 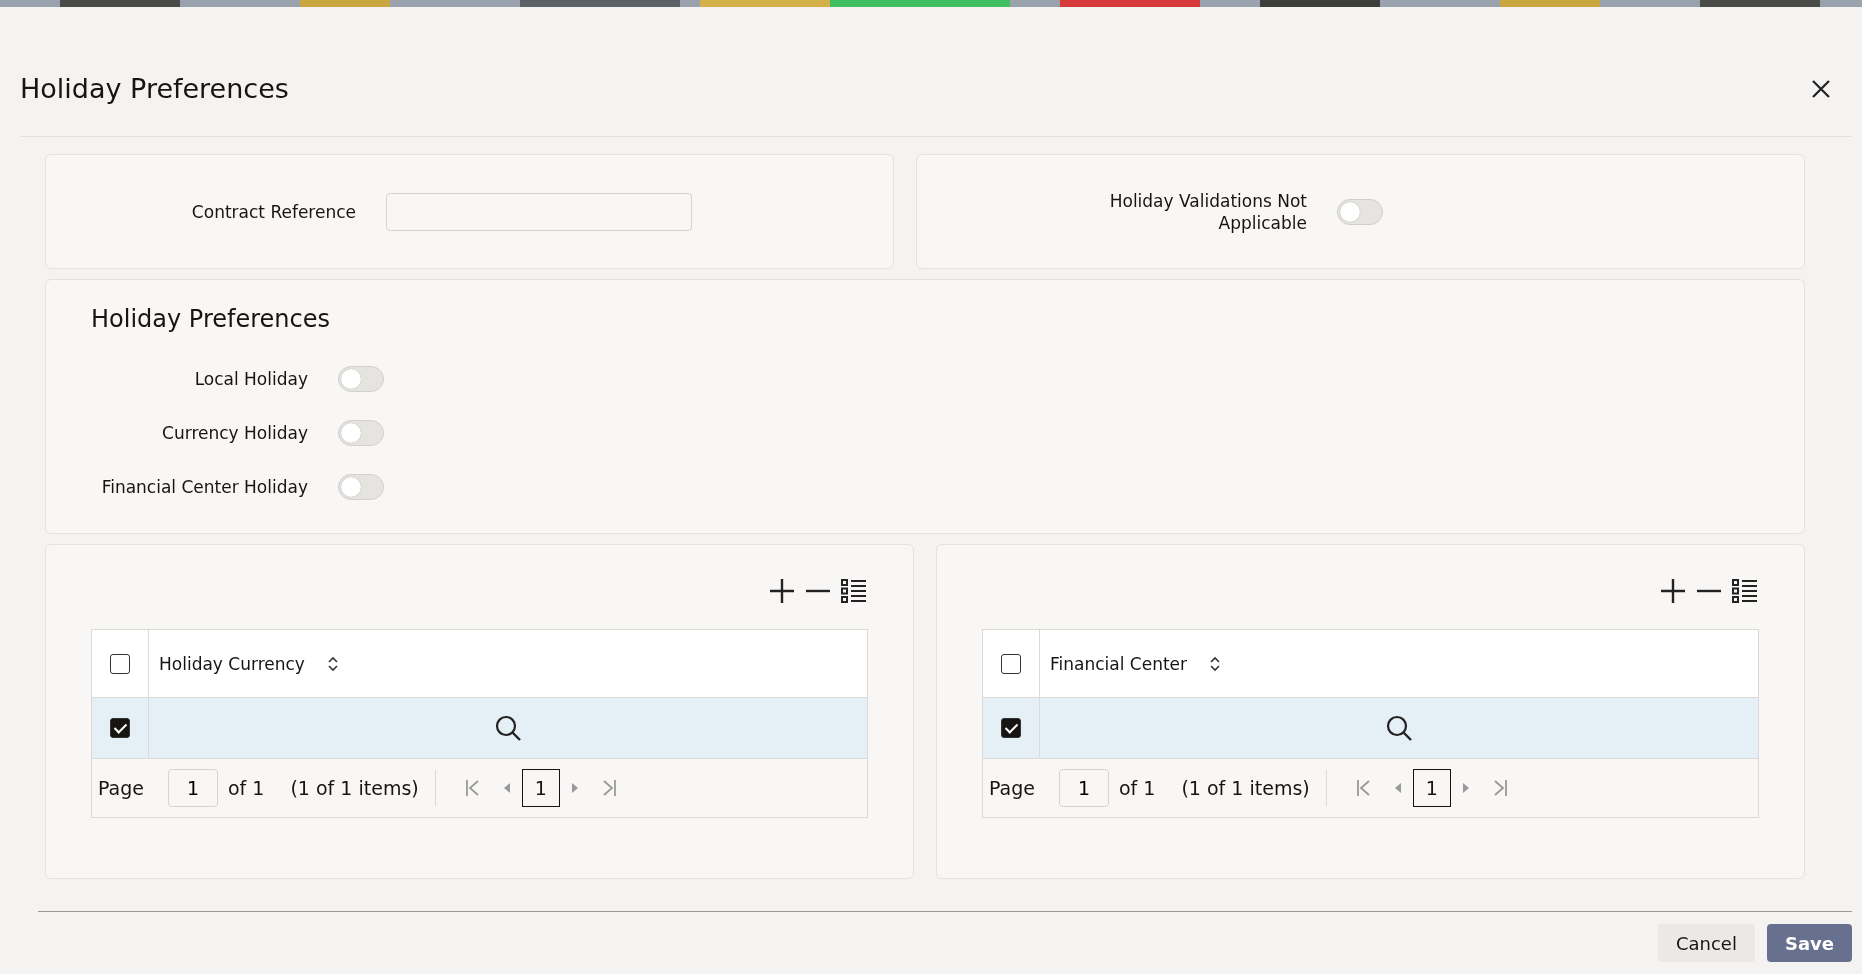 What do you see at coordinates (1119, 663) in the screenshot?
I see `column-header: Financial Center` at bounding box center [1119, 663].